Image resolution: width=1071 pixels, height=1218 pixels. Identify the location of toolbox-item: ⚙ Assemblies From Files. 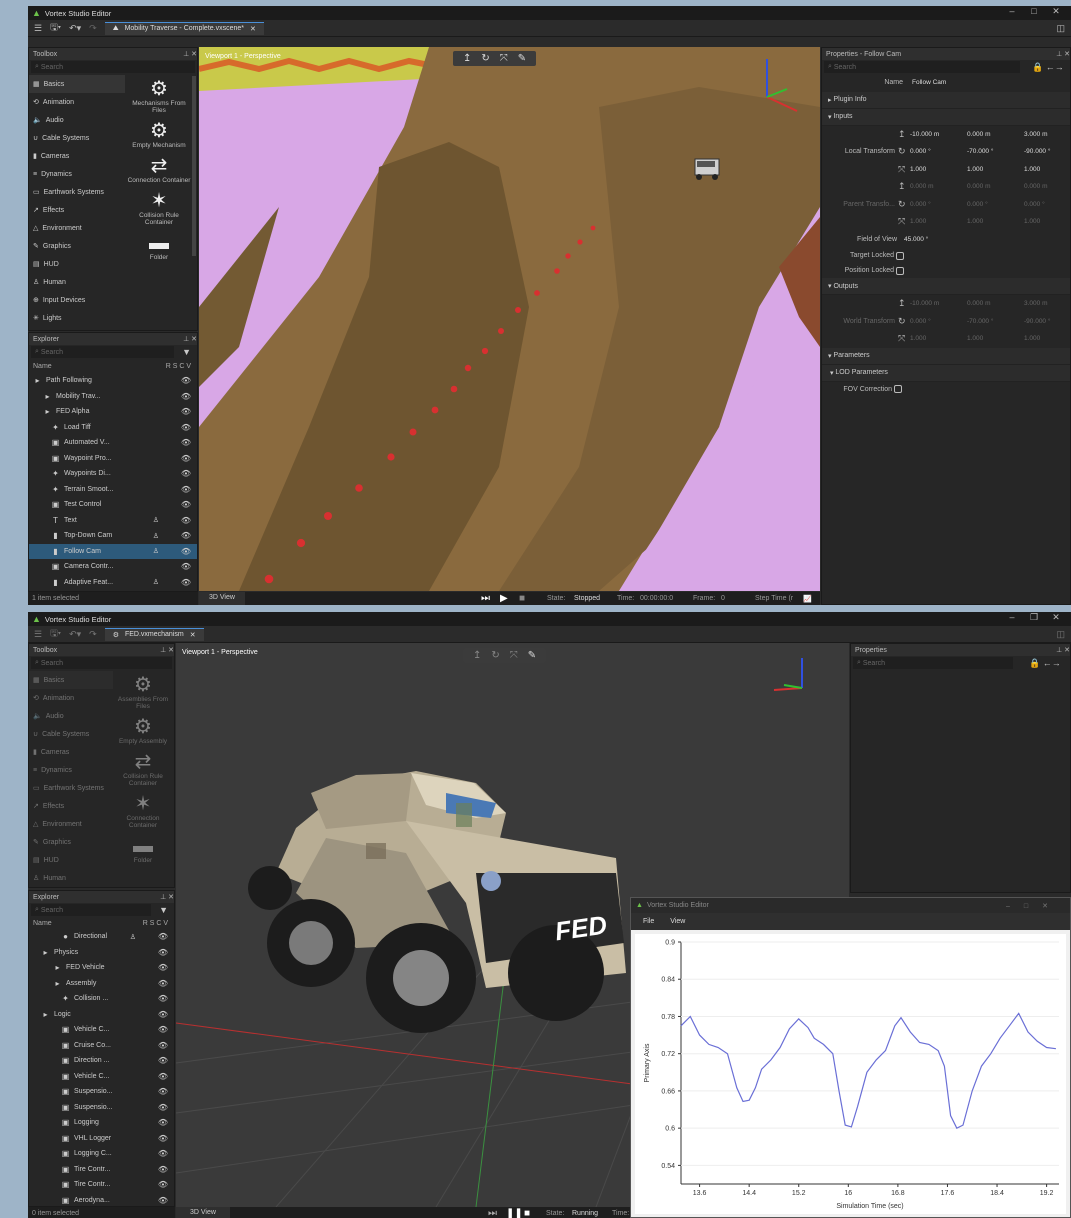
(143, 692).